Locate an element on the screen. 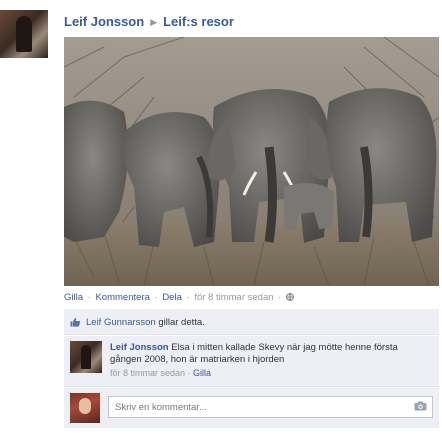 This screenshot has width=442, height=437. likes-summary: Leif Gunnarsson gillar detta. is located at coordinates (251, 322).